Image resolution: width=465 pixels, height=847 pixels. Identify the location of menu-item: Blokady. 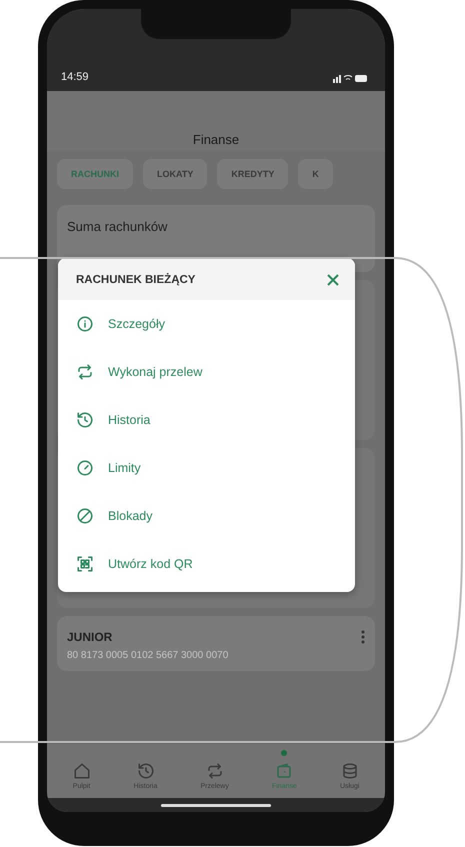
(206, 516).